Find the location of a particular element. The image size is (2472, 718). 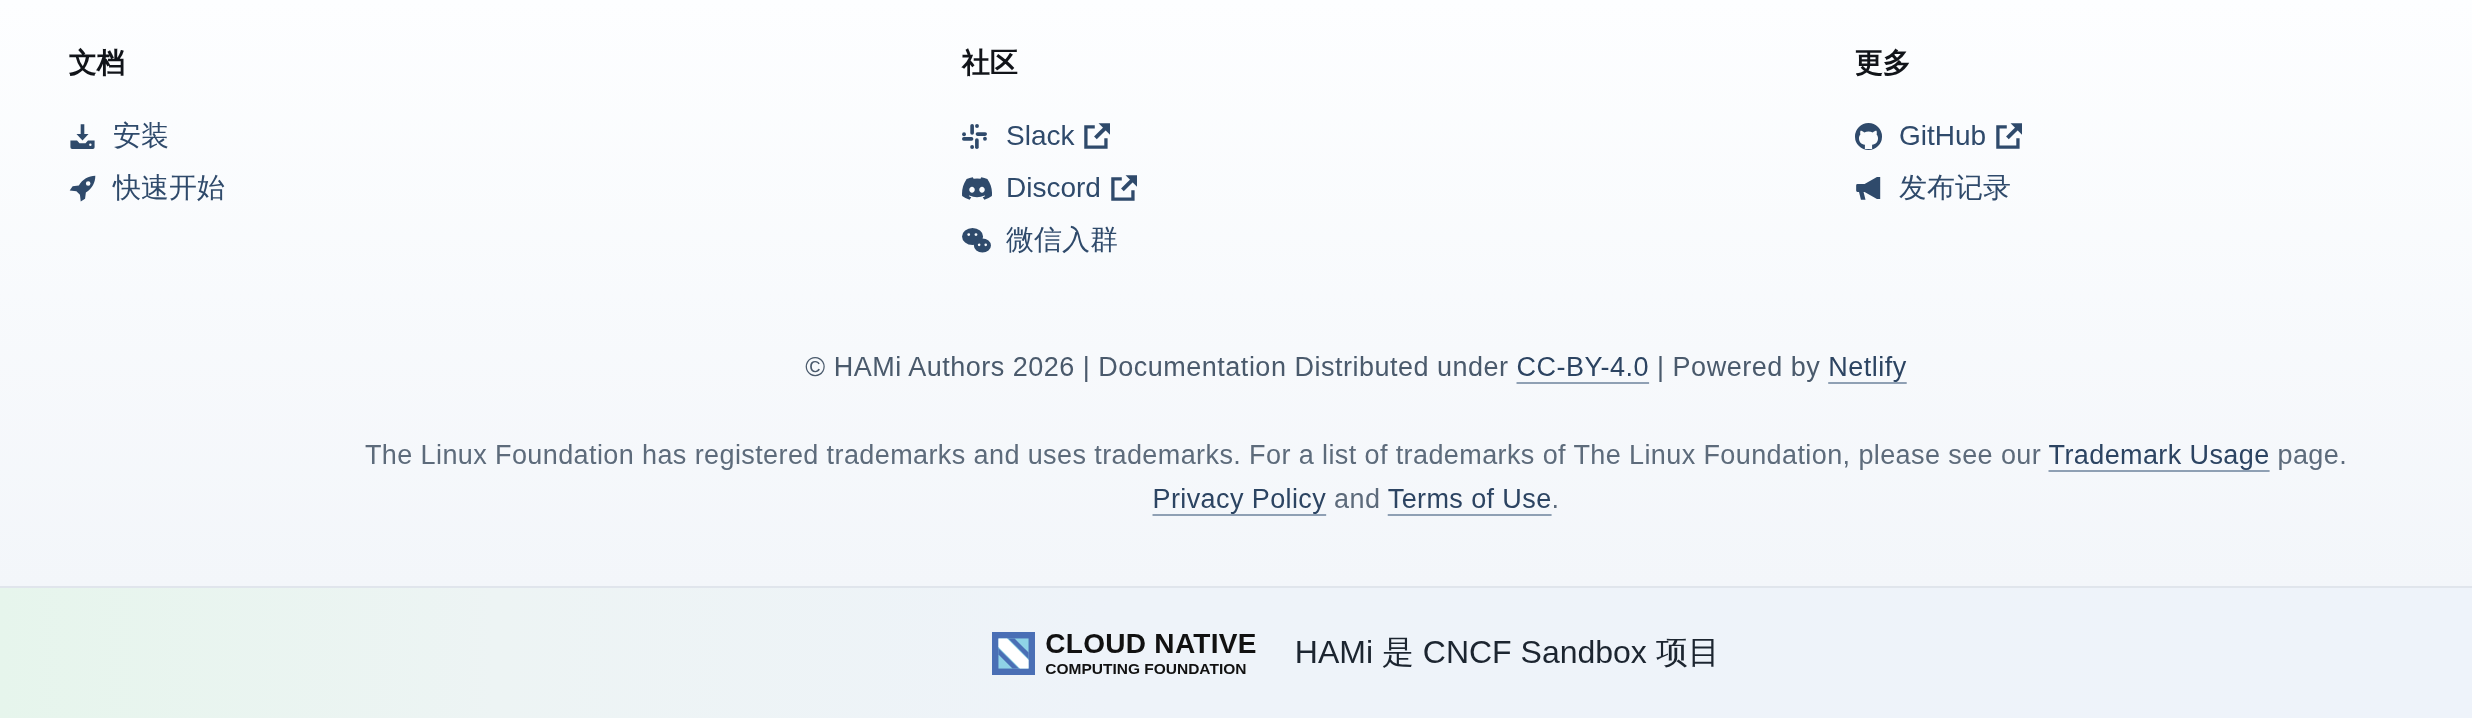

inline-link: CC-BY-4.0 is located at coordinates (1583, 367).